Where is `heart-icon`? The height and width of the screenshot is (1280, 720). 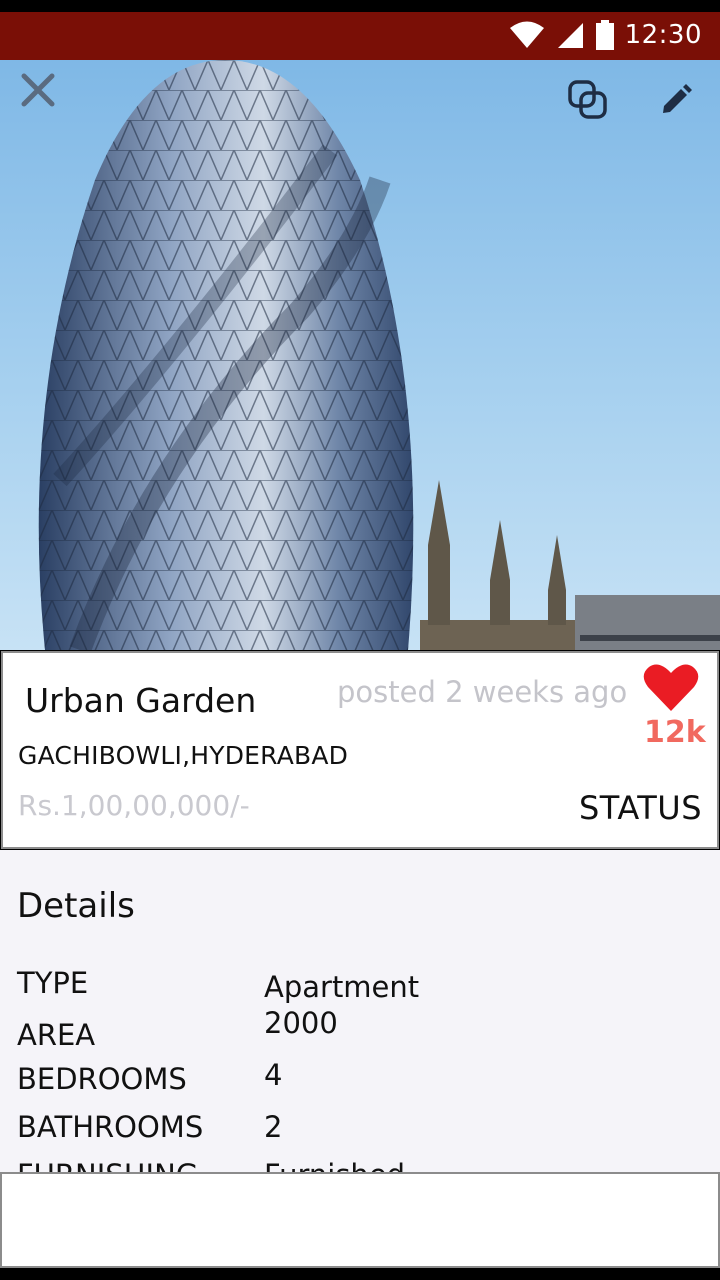 heart-icon is located at coordinates (671, 688).